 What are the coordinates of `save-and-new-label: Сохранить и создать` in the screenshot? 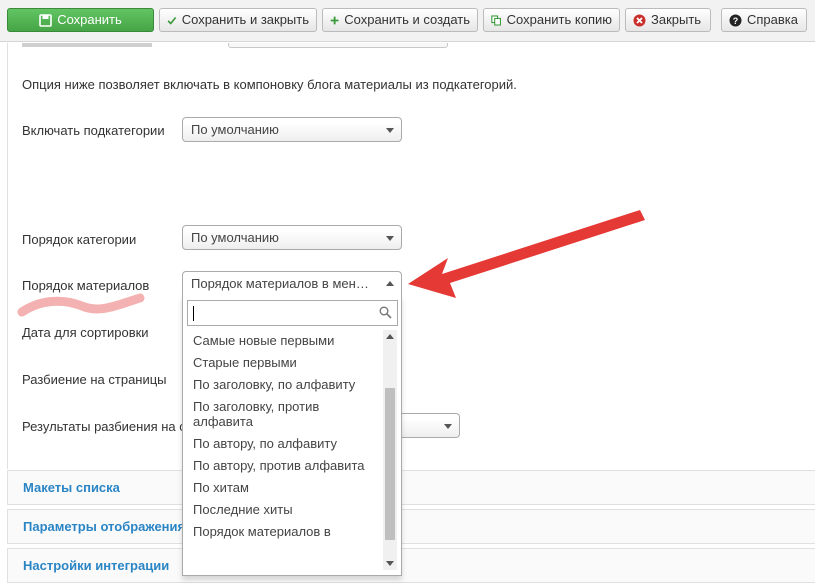 It's located at (407, 19).